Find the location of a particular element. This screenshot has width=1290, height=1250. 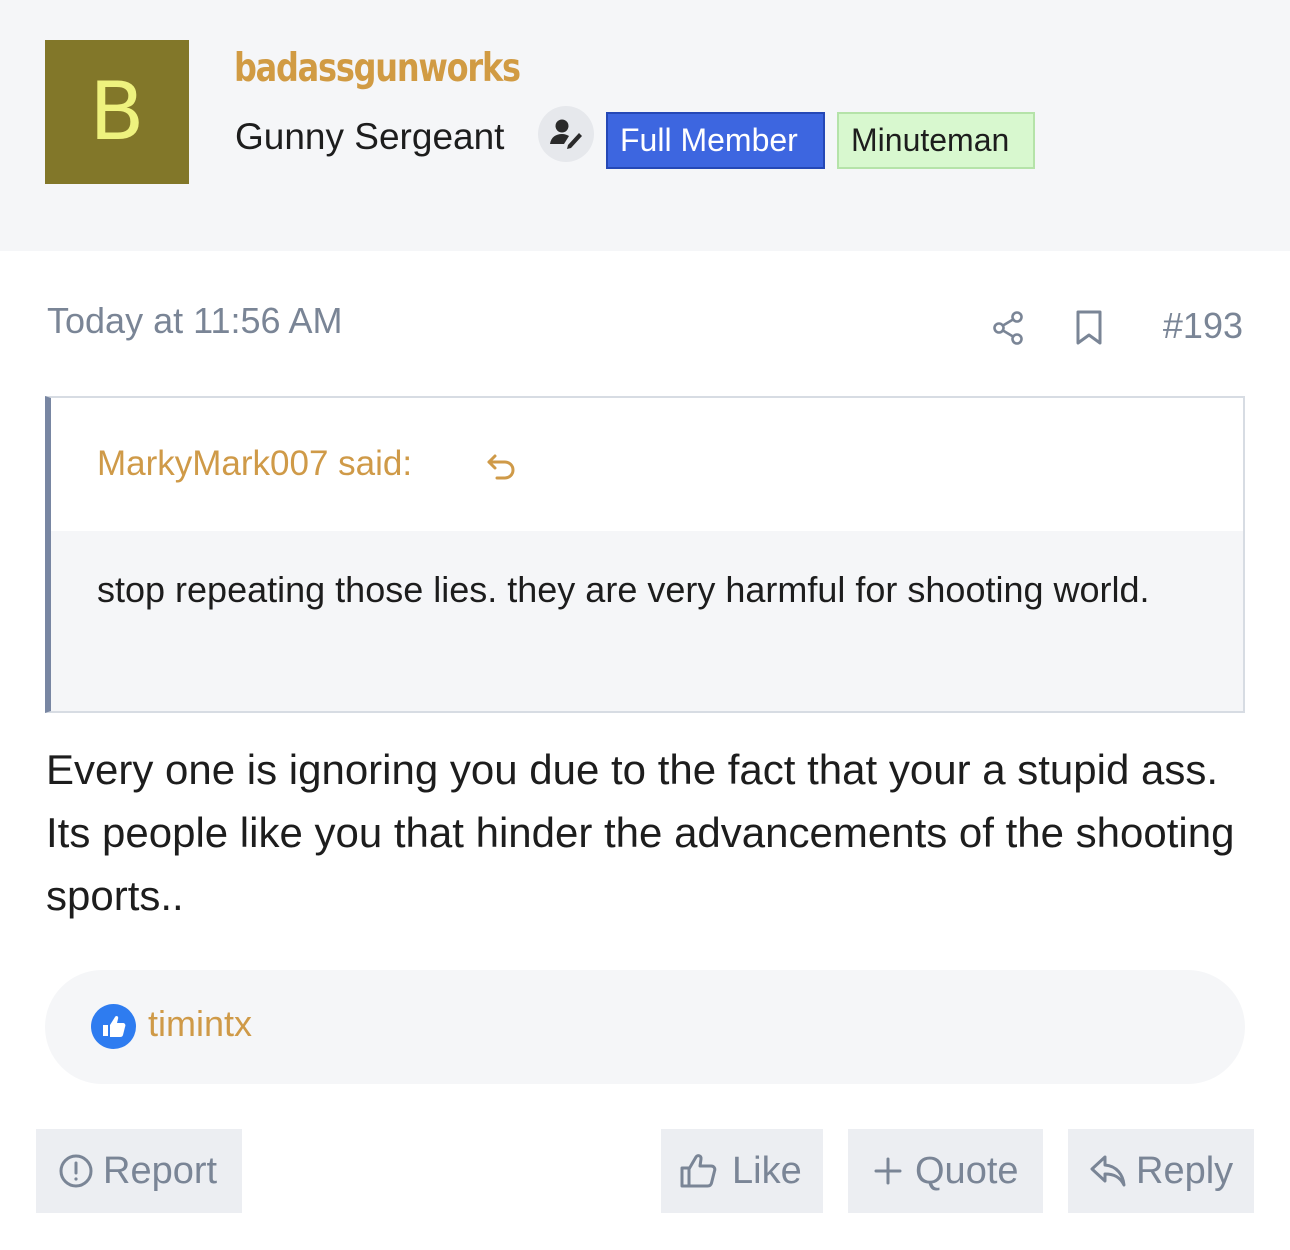

bookmark-icon is located at coordinates (1089, 330).